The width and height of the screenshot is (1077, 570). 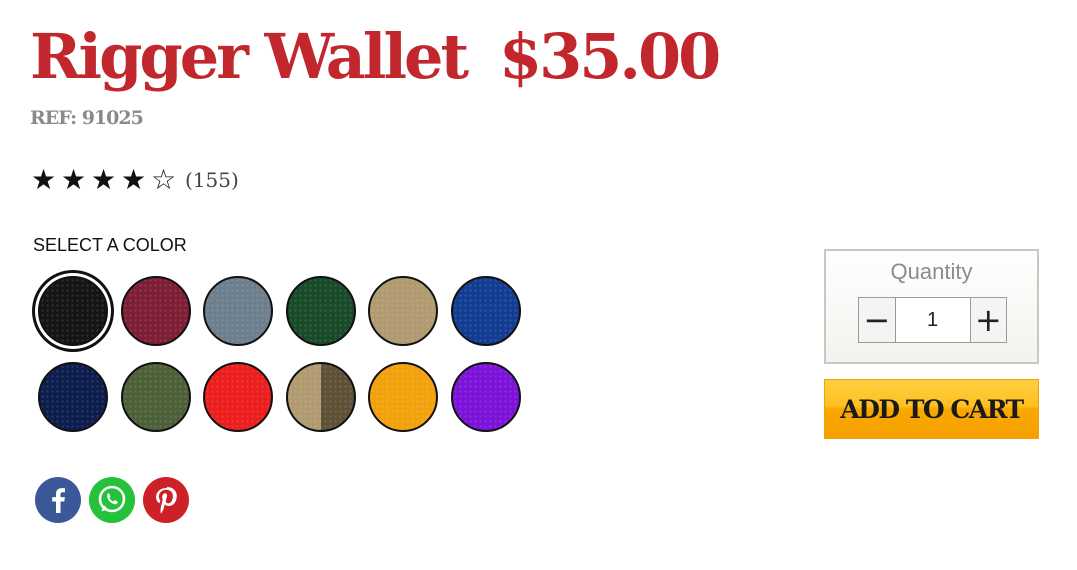 What do you see at coordinates (166, 502) in the screenshot?
I see `pinterest-icon` at bounding box center [166, 502].